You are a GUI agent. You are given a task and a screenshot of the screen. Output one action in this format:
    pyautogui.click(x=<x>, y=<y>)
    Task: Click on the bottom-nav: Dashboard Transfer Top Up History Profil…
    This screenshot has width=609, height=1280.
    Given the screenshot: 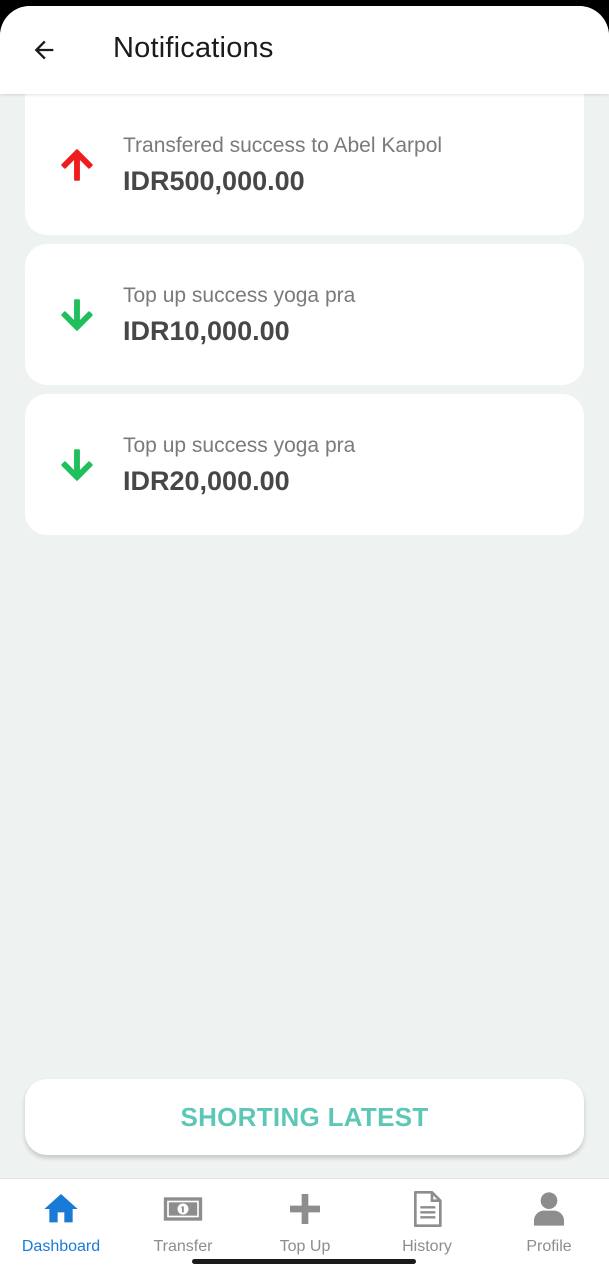 What is the action you would take?
    pyautogui.click(x=304, y=1229)
    